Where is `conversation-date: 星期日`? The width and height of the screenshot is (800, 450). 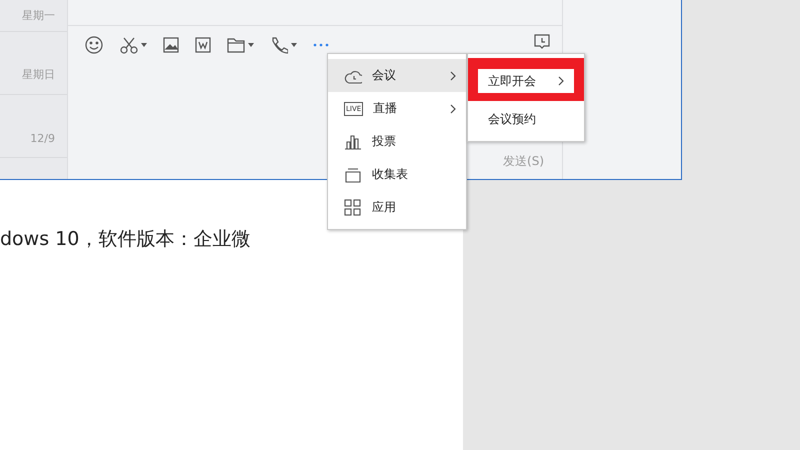 conversation-date: 星期日 is located at coordinates (38, 74).